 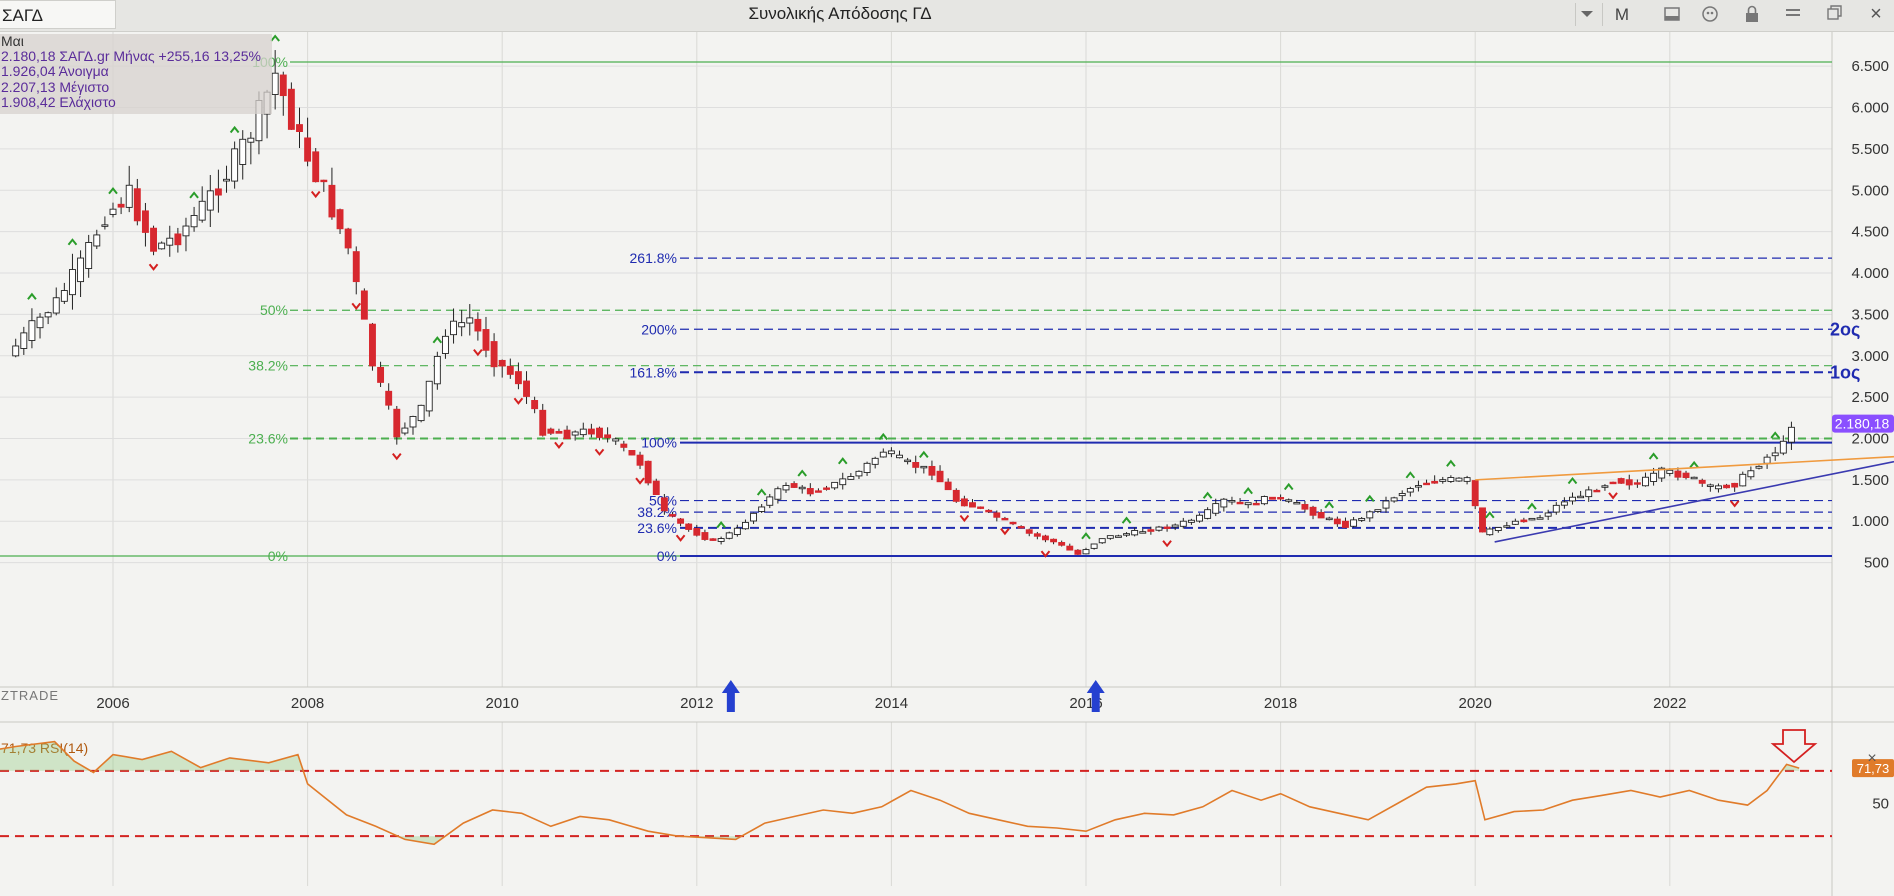 What do you see at coordinates (131, 56) in the screenshot?
I see `close-value: 2.180,18 ΣΑΓΔ.gr Μήνας +255,16 13,25%` at bounding box center [131, 56].